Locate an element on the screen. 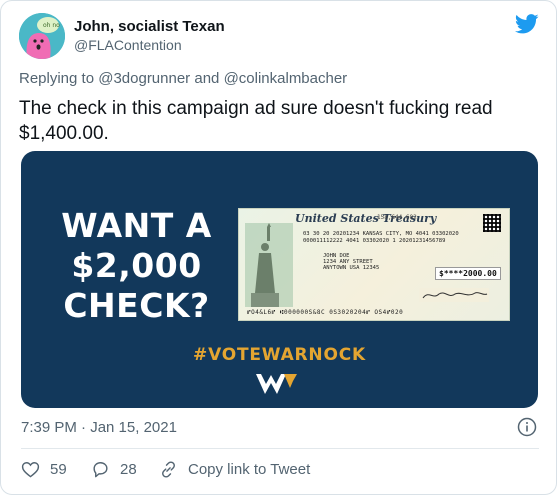 This screenshot has height=495, width=557. copy-link-button: Copy link to Tweet is located at coordinates (234, 469).